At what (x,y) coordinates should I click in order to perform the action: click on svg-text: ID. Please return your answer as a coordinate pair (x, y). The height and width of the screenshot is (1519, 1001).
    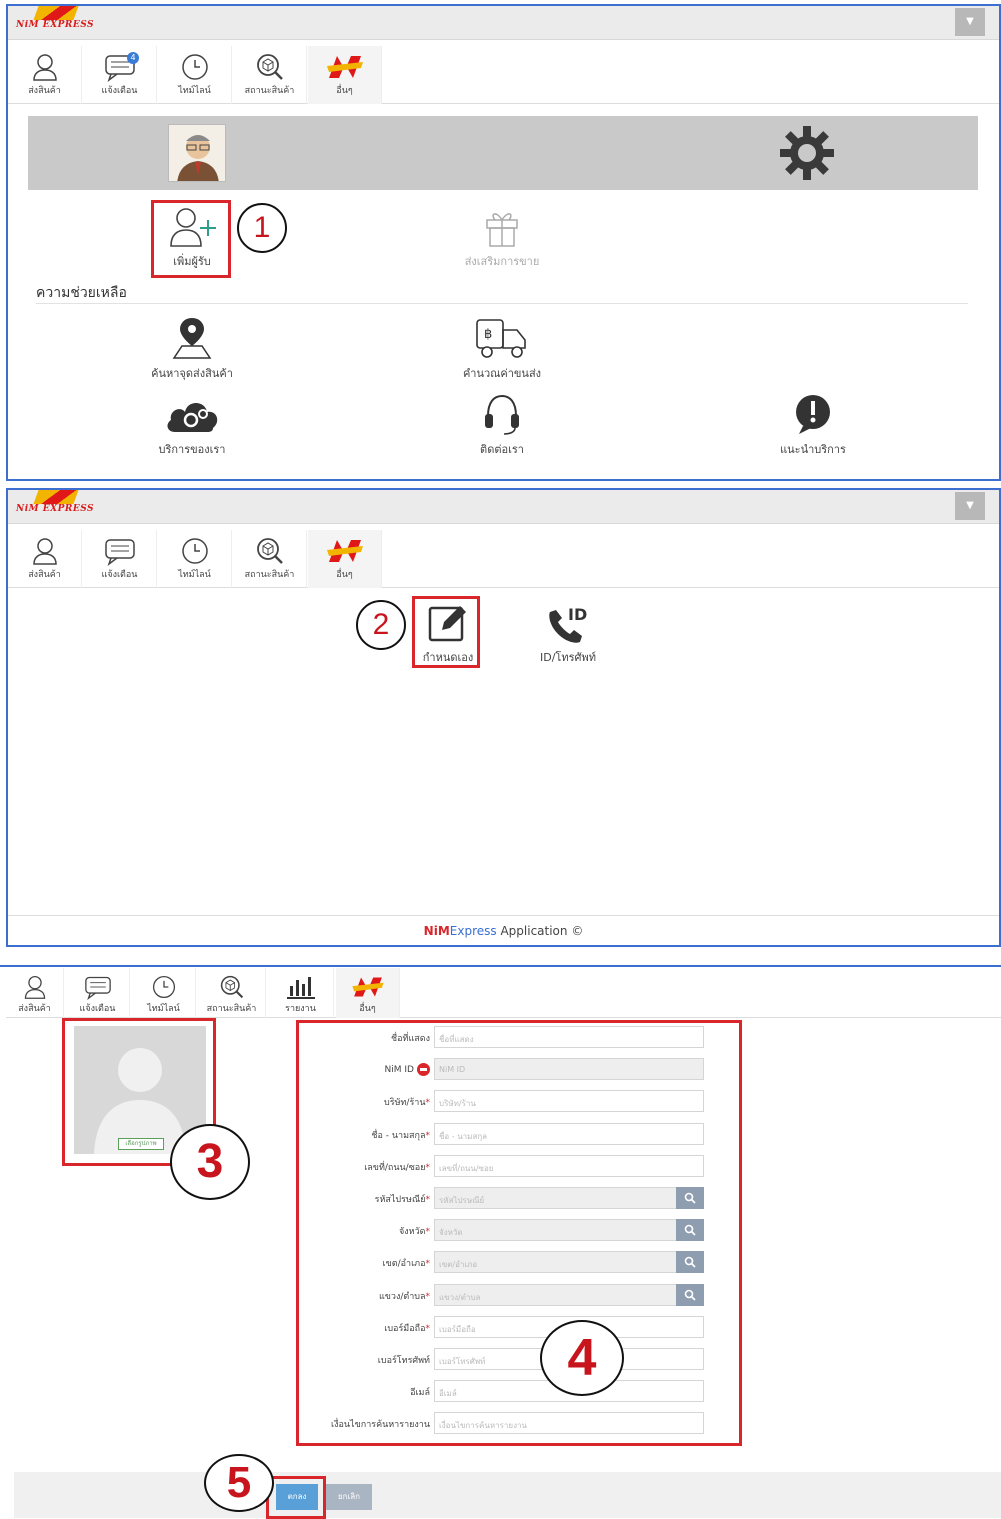
    Looking at the image, I should click on (577, 614).